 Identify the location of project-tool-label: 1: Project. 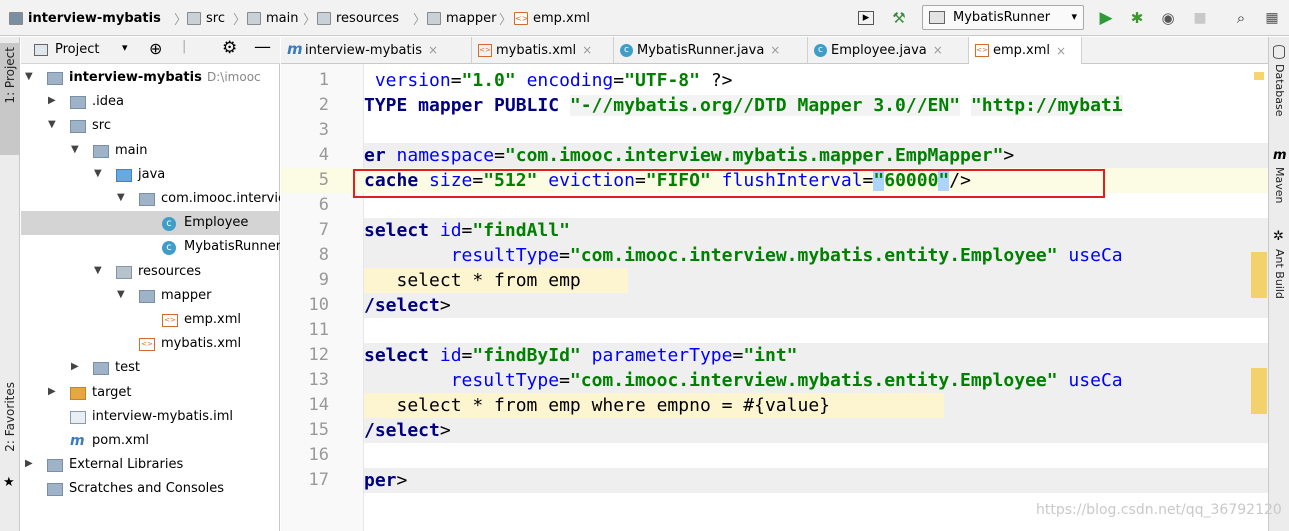
(10, 75).